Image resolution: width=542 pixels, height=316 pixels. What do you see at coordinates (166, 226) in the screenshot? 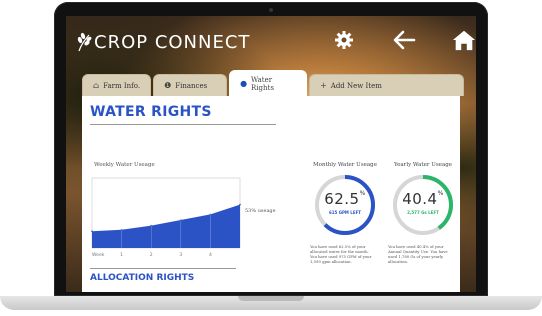
I see `usage-area` at bounding box center [166, 226].